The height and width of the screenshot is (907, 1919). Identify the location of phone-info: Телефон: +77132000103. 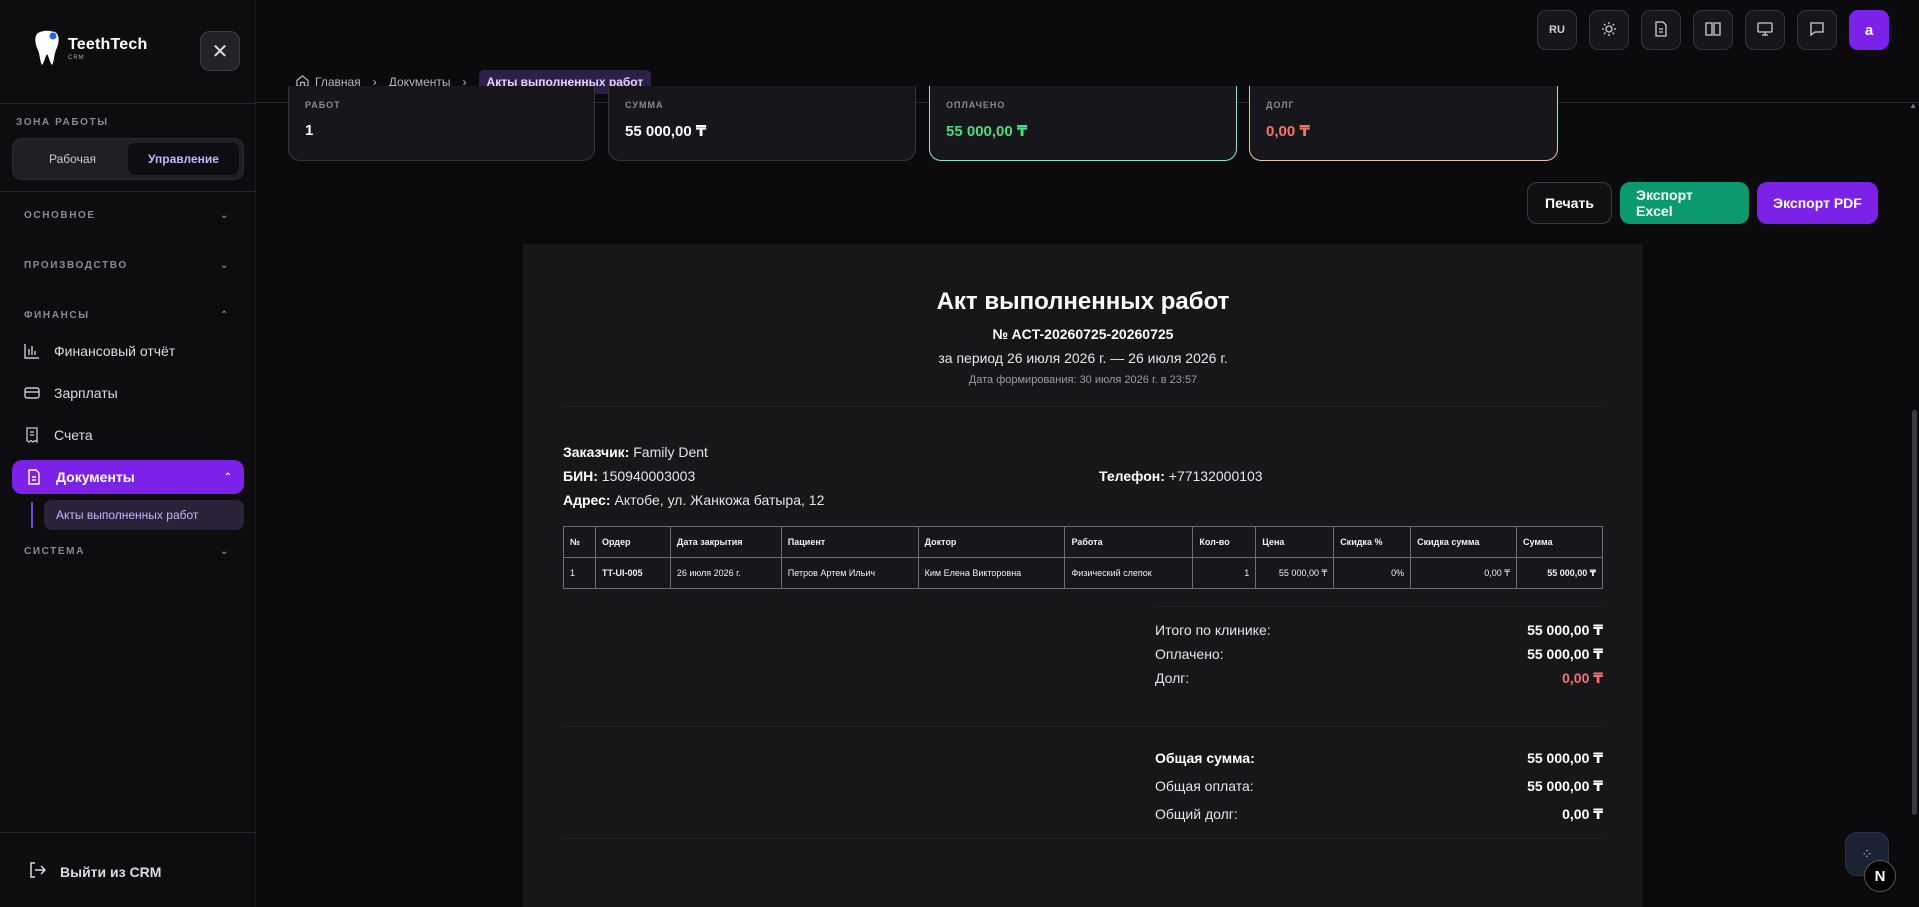
(1181, 476).